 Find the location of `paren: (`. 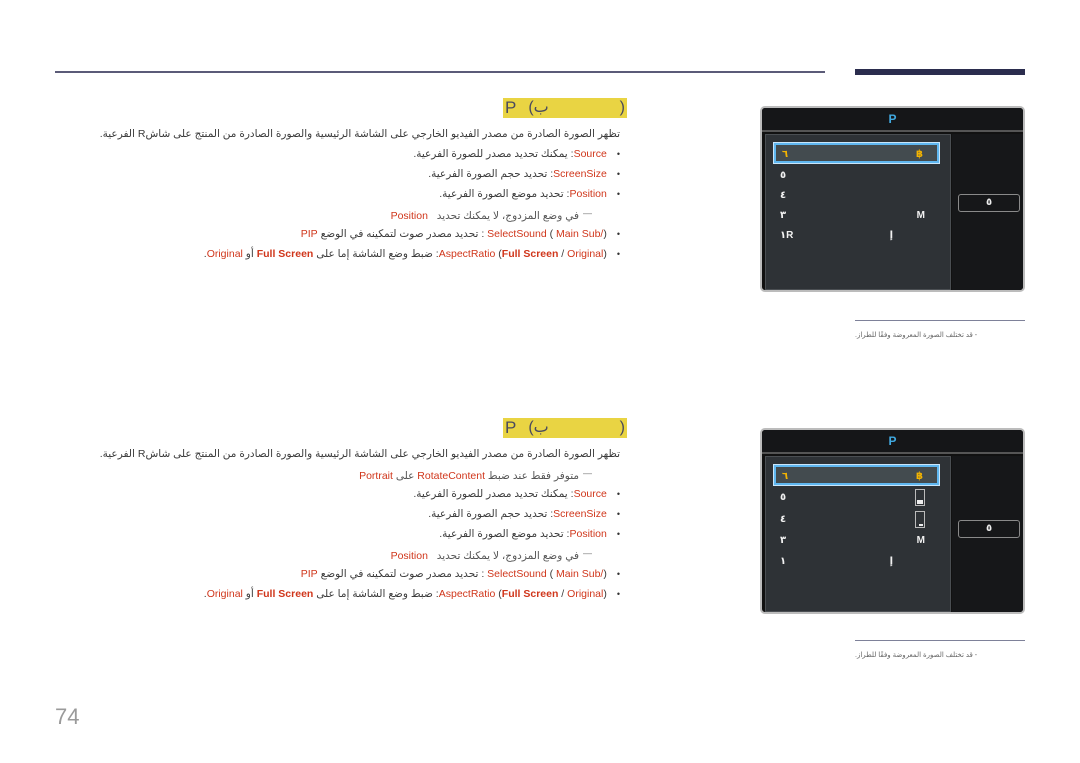

paren: ( is located at coordinates (551, 574).